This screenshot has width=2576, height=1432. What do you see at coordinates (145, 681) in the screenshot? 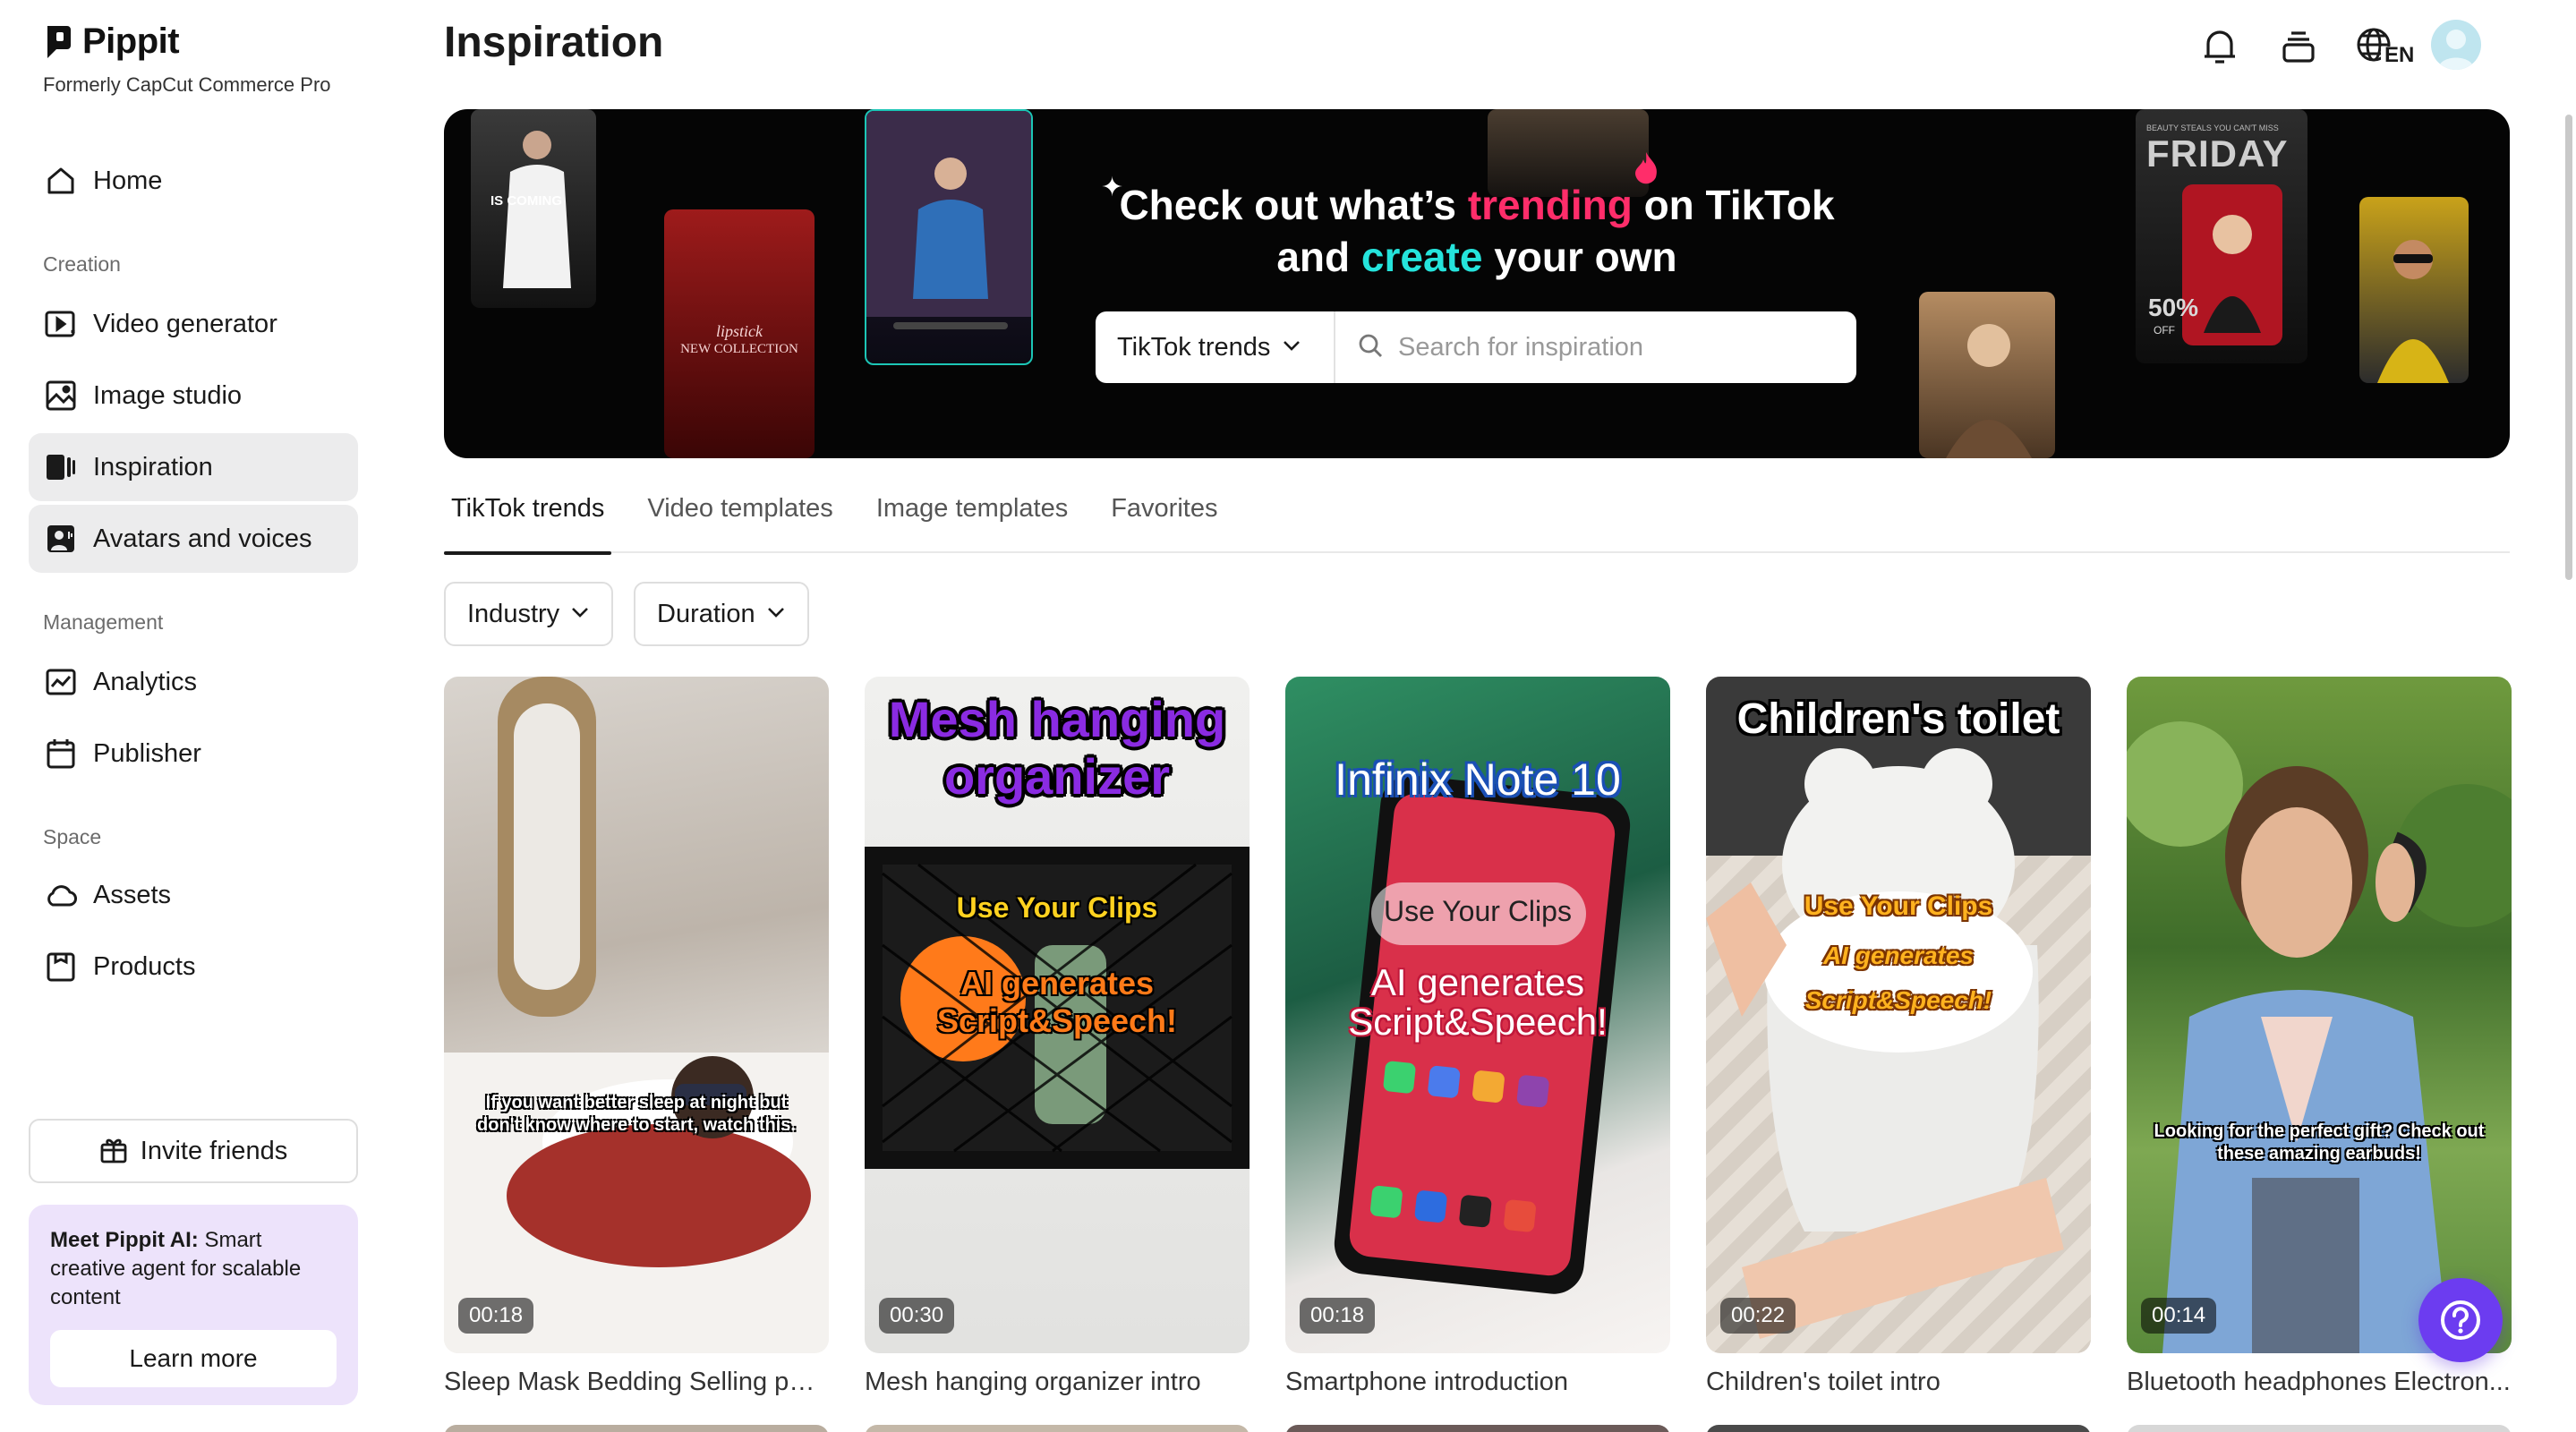
I see `sidebar-item-label: Analytics` at bounding box center [145, 681].